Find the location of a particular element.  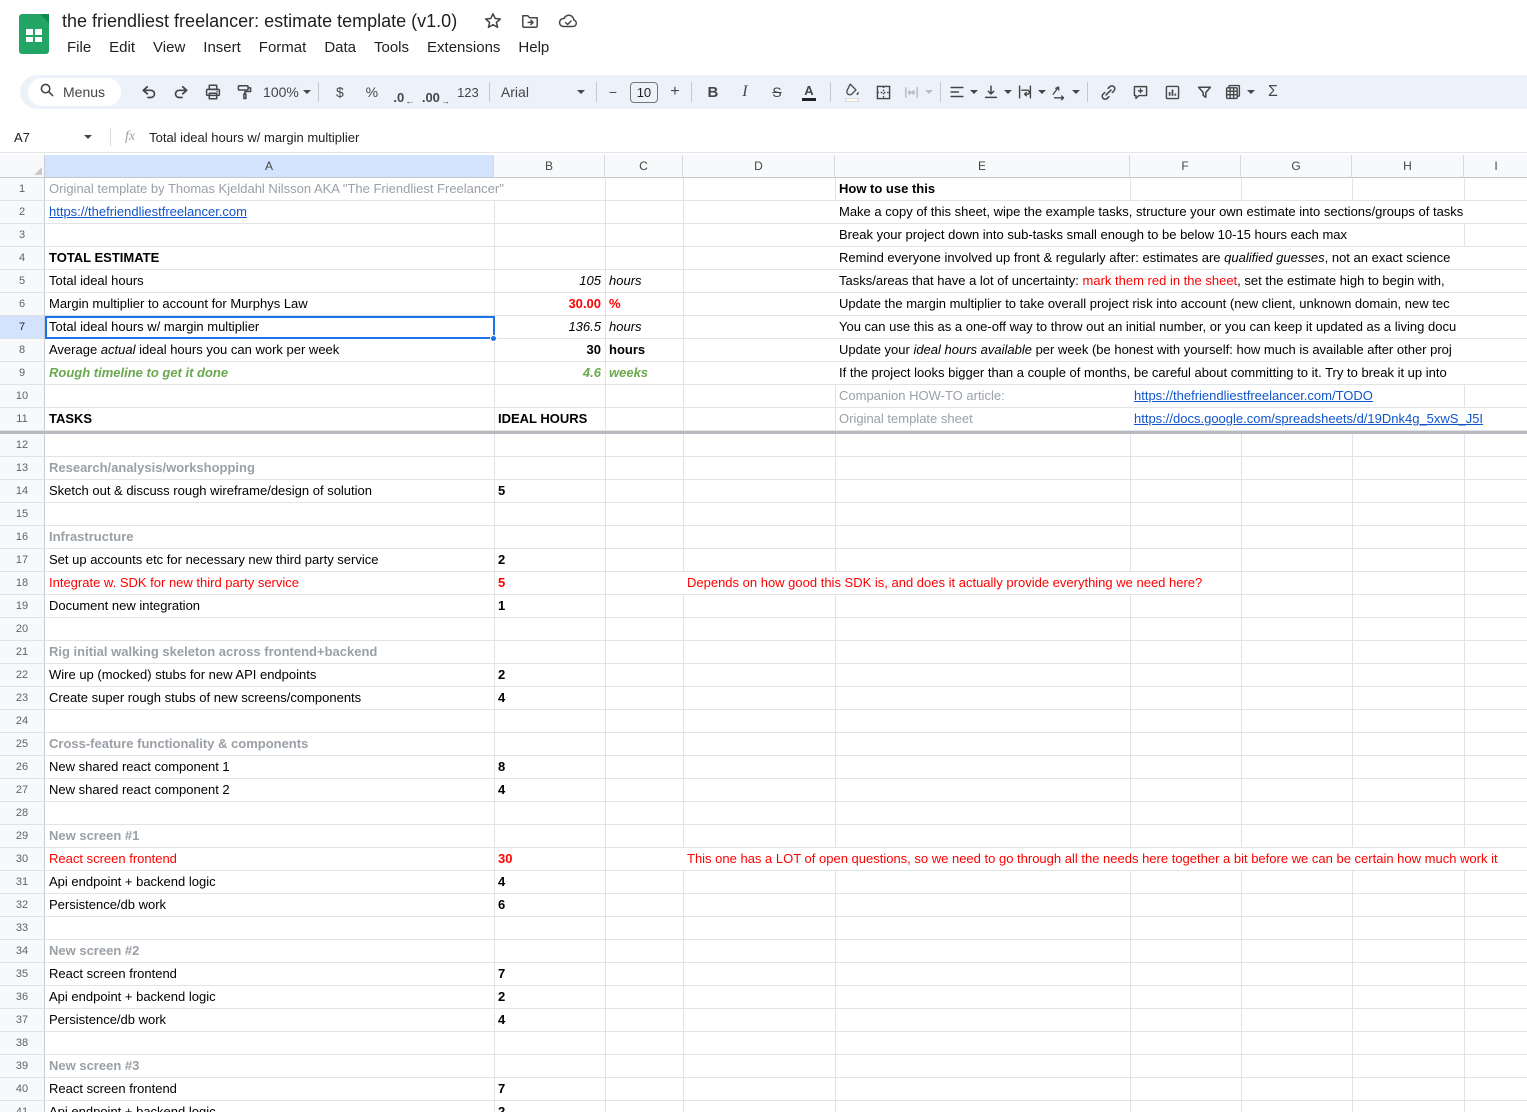

merge-cells-button is located at coordinates (917, 92).